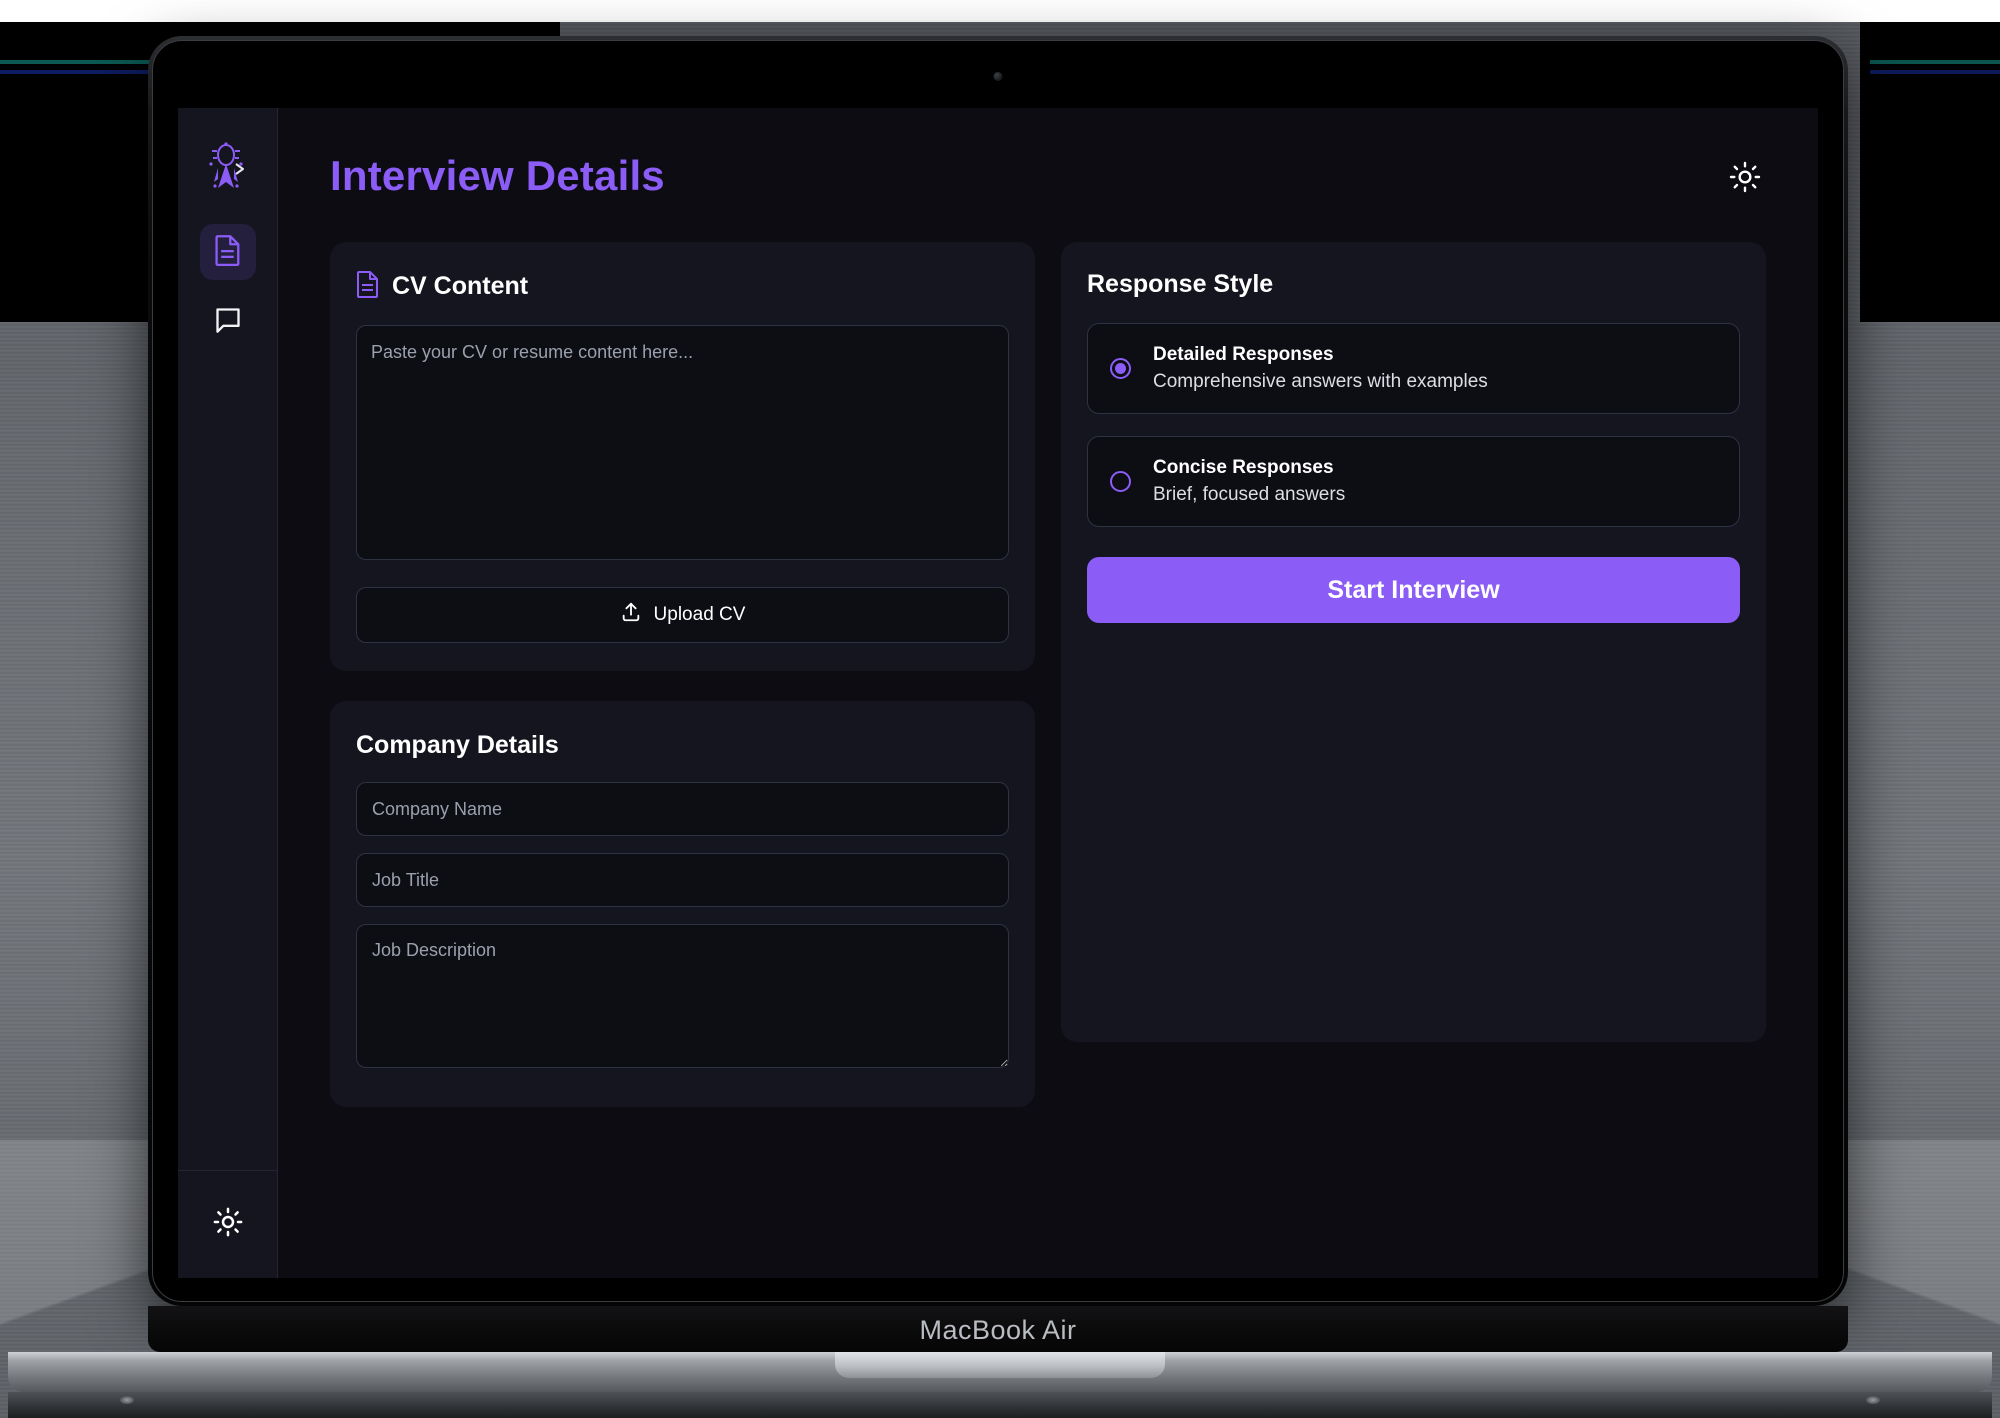 The height and width of the screenshot is (1418, 2000). I want to click on sidebar-footer, so click(227, 1224).